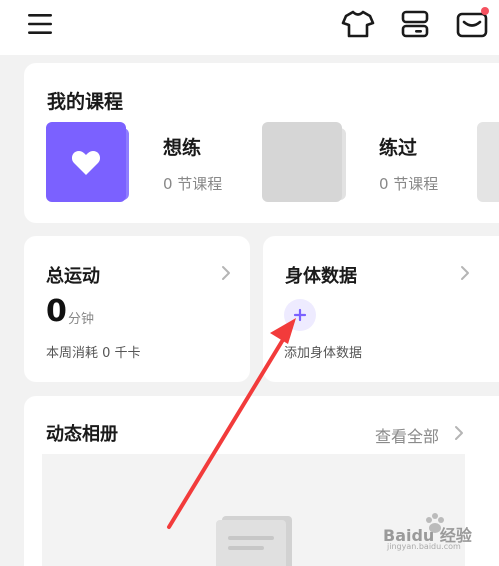 This screenshot has height=566, width=499. Describe the element at coordinates (398, 148) in the screenshot. I see `course-name-done: 练过` at that location.